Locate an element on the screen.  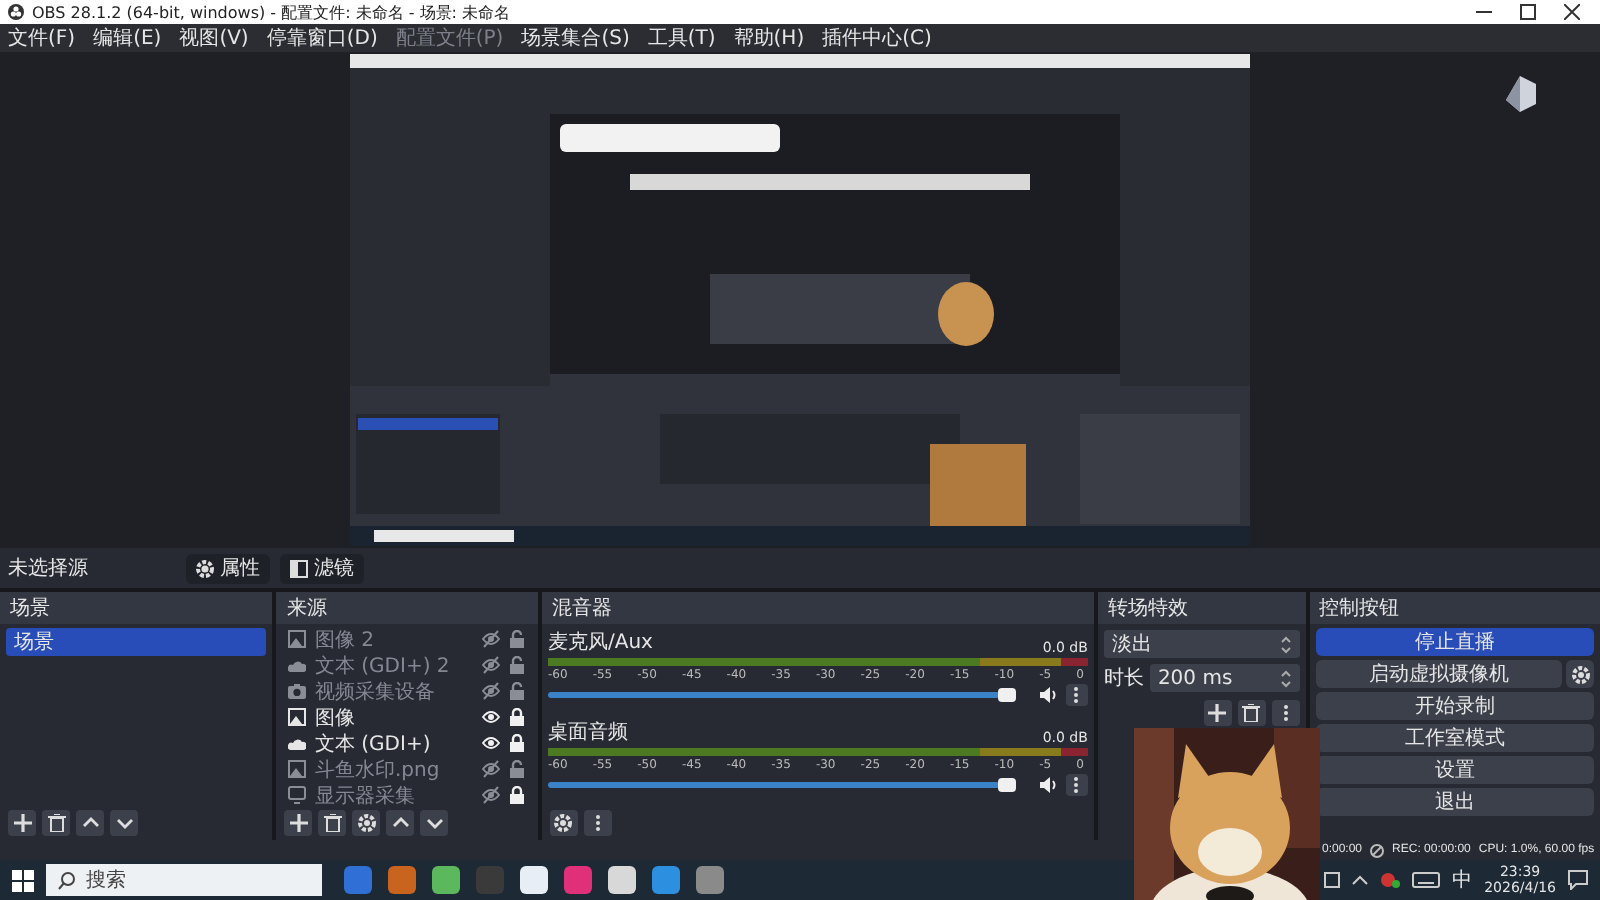
window-title: OBS 28.1.2 (64-bit, windows) - 配置文件: 未命名 - 场景: 未命名 is located at coordinates (272, 12).